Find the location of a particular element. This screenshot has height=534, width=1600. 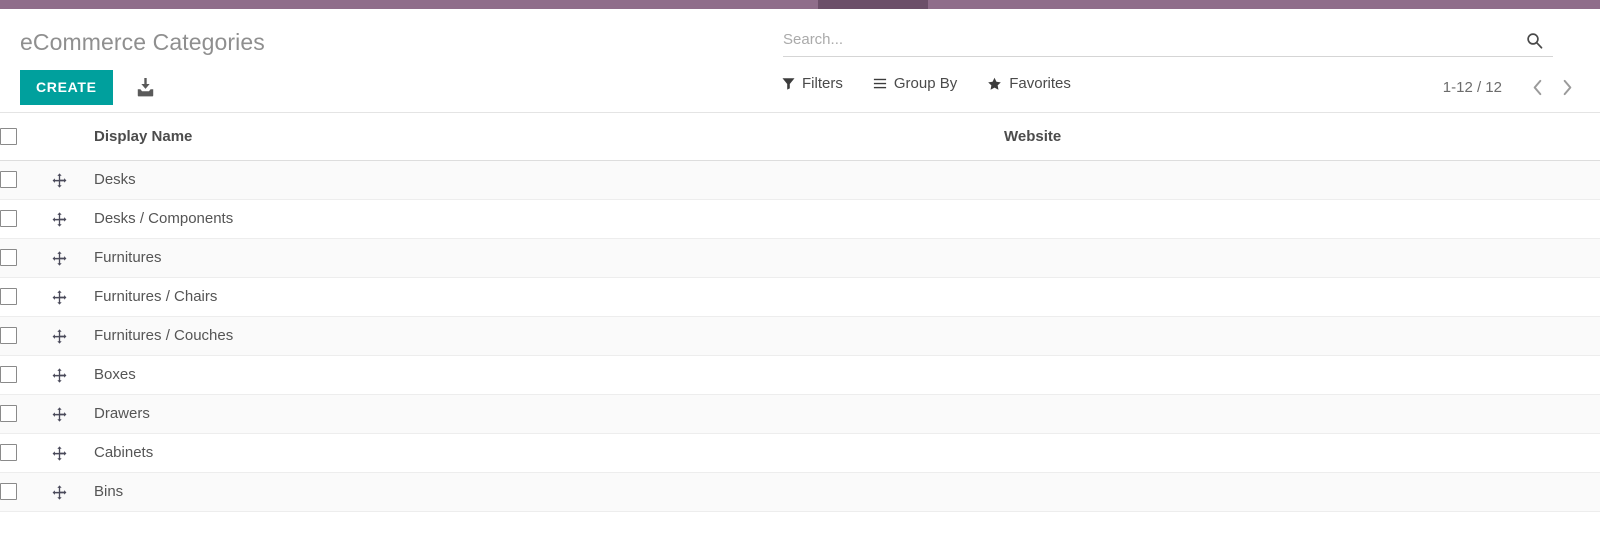

table-header-row: Display Name Website is located at coordinates (800, 137).